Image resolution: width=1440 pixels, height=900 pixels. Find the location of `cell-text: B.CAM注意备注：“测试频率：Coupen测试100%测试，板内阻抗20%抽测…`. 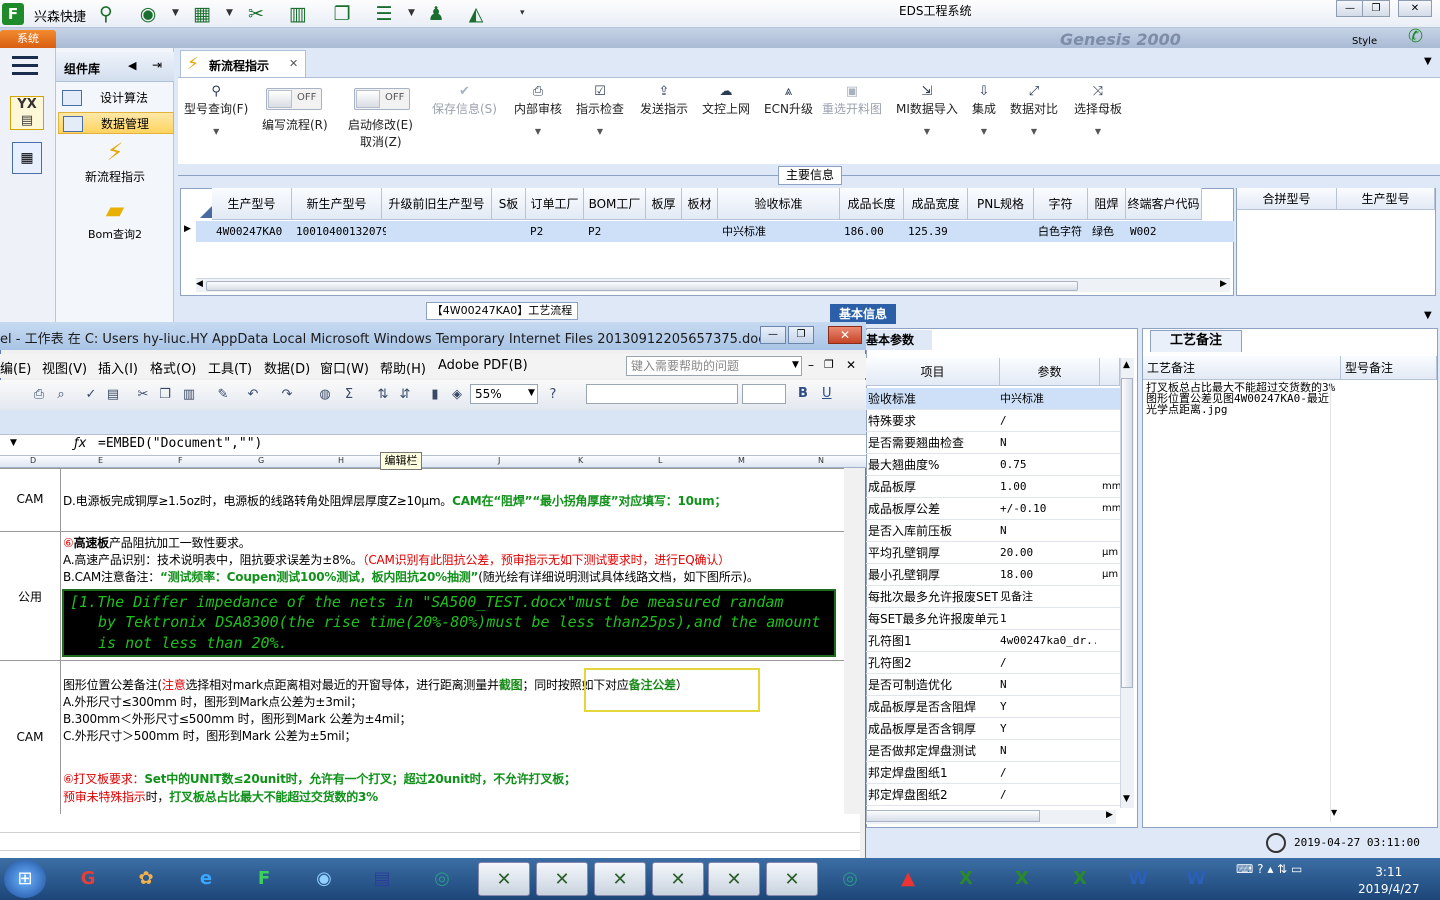

cell-text: B.CAM注意备注：“测试频率：Coupen测试100%测试，板内阻抗20%抽测… is located at coordinates (411, 576).